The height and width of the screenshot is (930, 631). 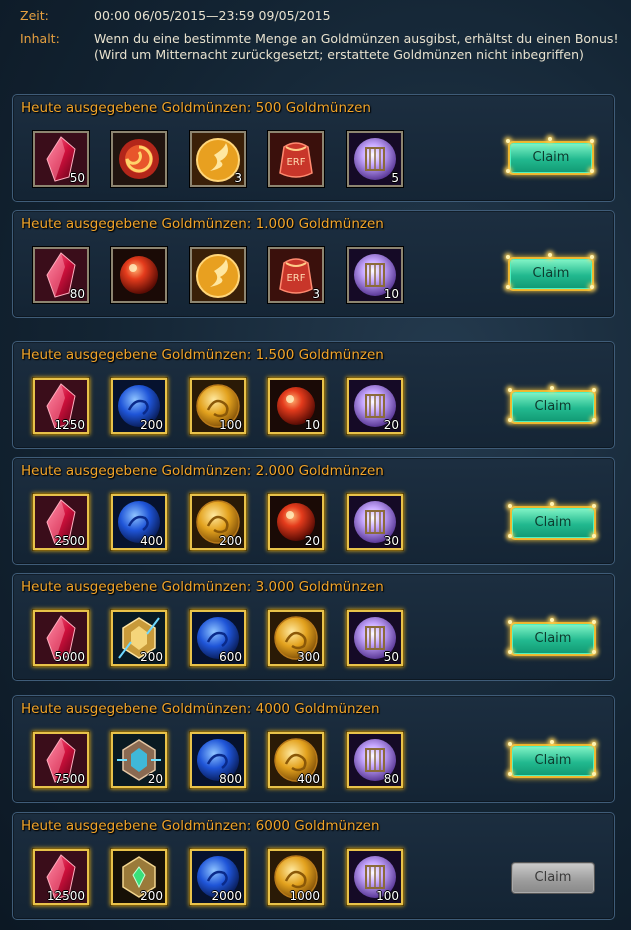 I want to click on gold-coin-icon, so click(x=218, y=275).